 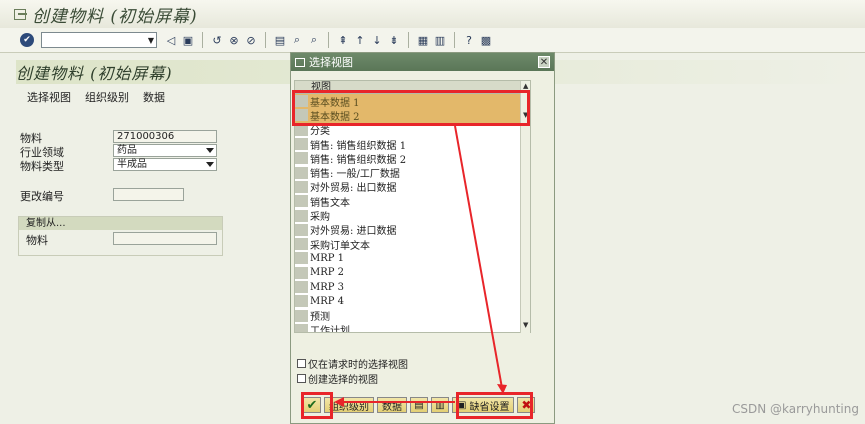 What do you see at coordinates (94, 73) in the screenshot?
I see `screen-title: 创建物料 (初始屏幕)` at bounding box center [94, 73].